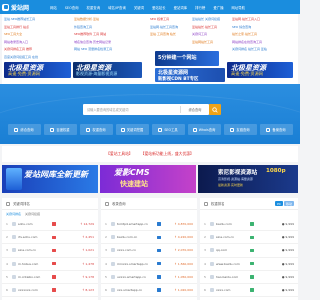 The image size is (320, 300). What do you see at coordinates (53, 7) in the screenshot?
I see `nav-item: 网站` at bounding box center [53, 7].